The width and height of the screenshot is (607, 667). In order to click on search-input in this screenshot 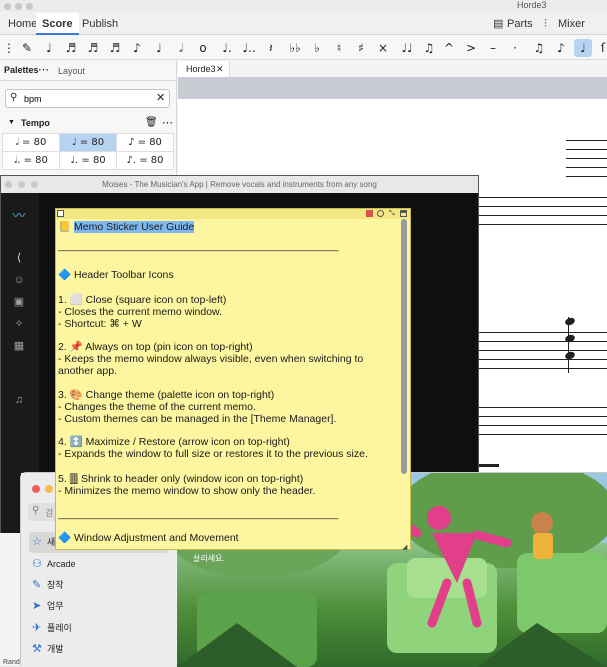, I will do `click(86, 99)`.